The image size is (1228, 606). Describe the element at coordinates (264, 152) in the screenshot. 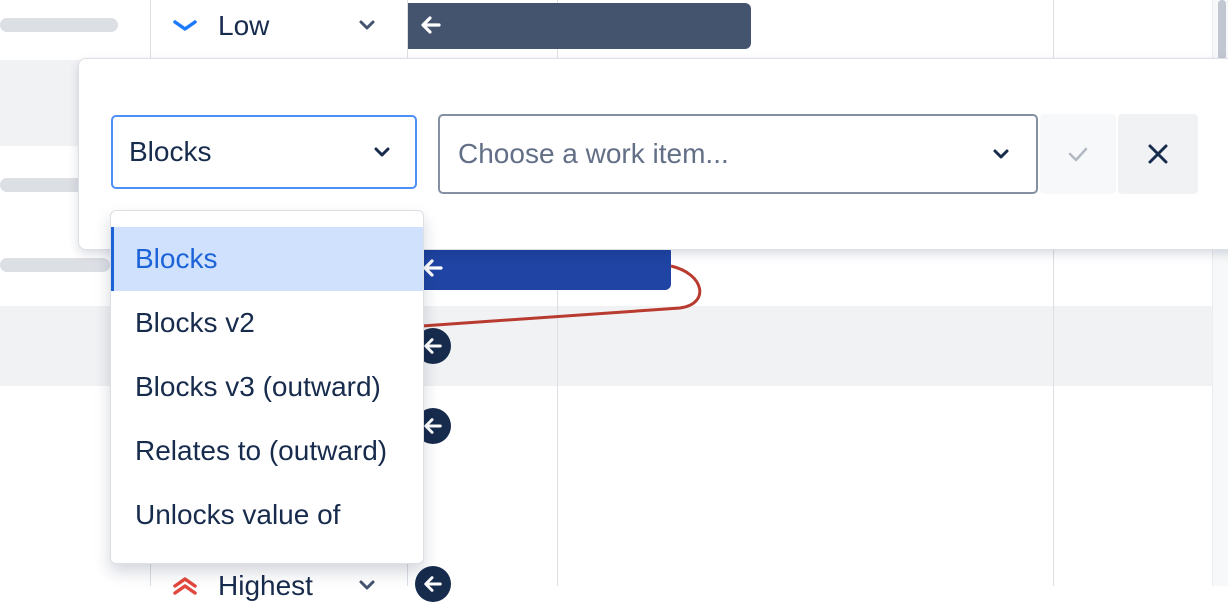

I see `link-type-select: Blocks` at that location.